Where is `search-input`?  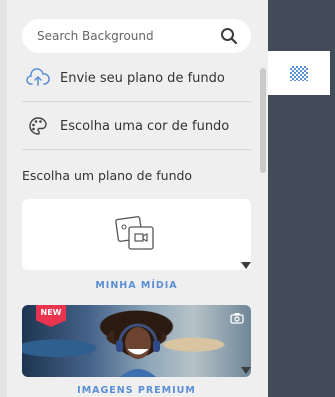 search-input is located at coordinates (128, 36).